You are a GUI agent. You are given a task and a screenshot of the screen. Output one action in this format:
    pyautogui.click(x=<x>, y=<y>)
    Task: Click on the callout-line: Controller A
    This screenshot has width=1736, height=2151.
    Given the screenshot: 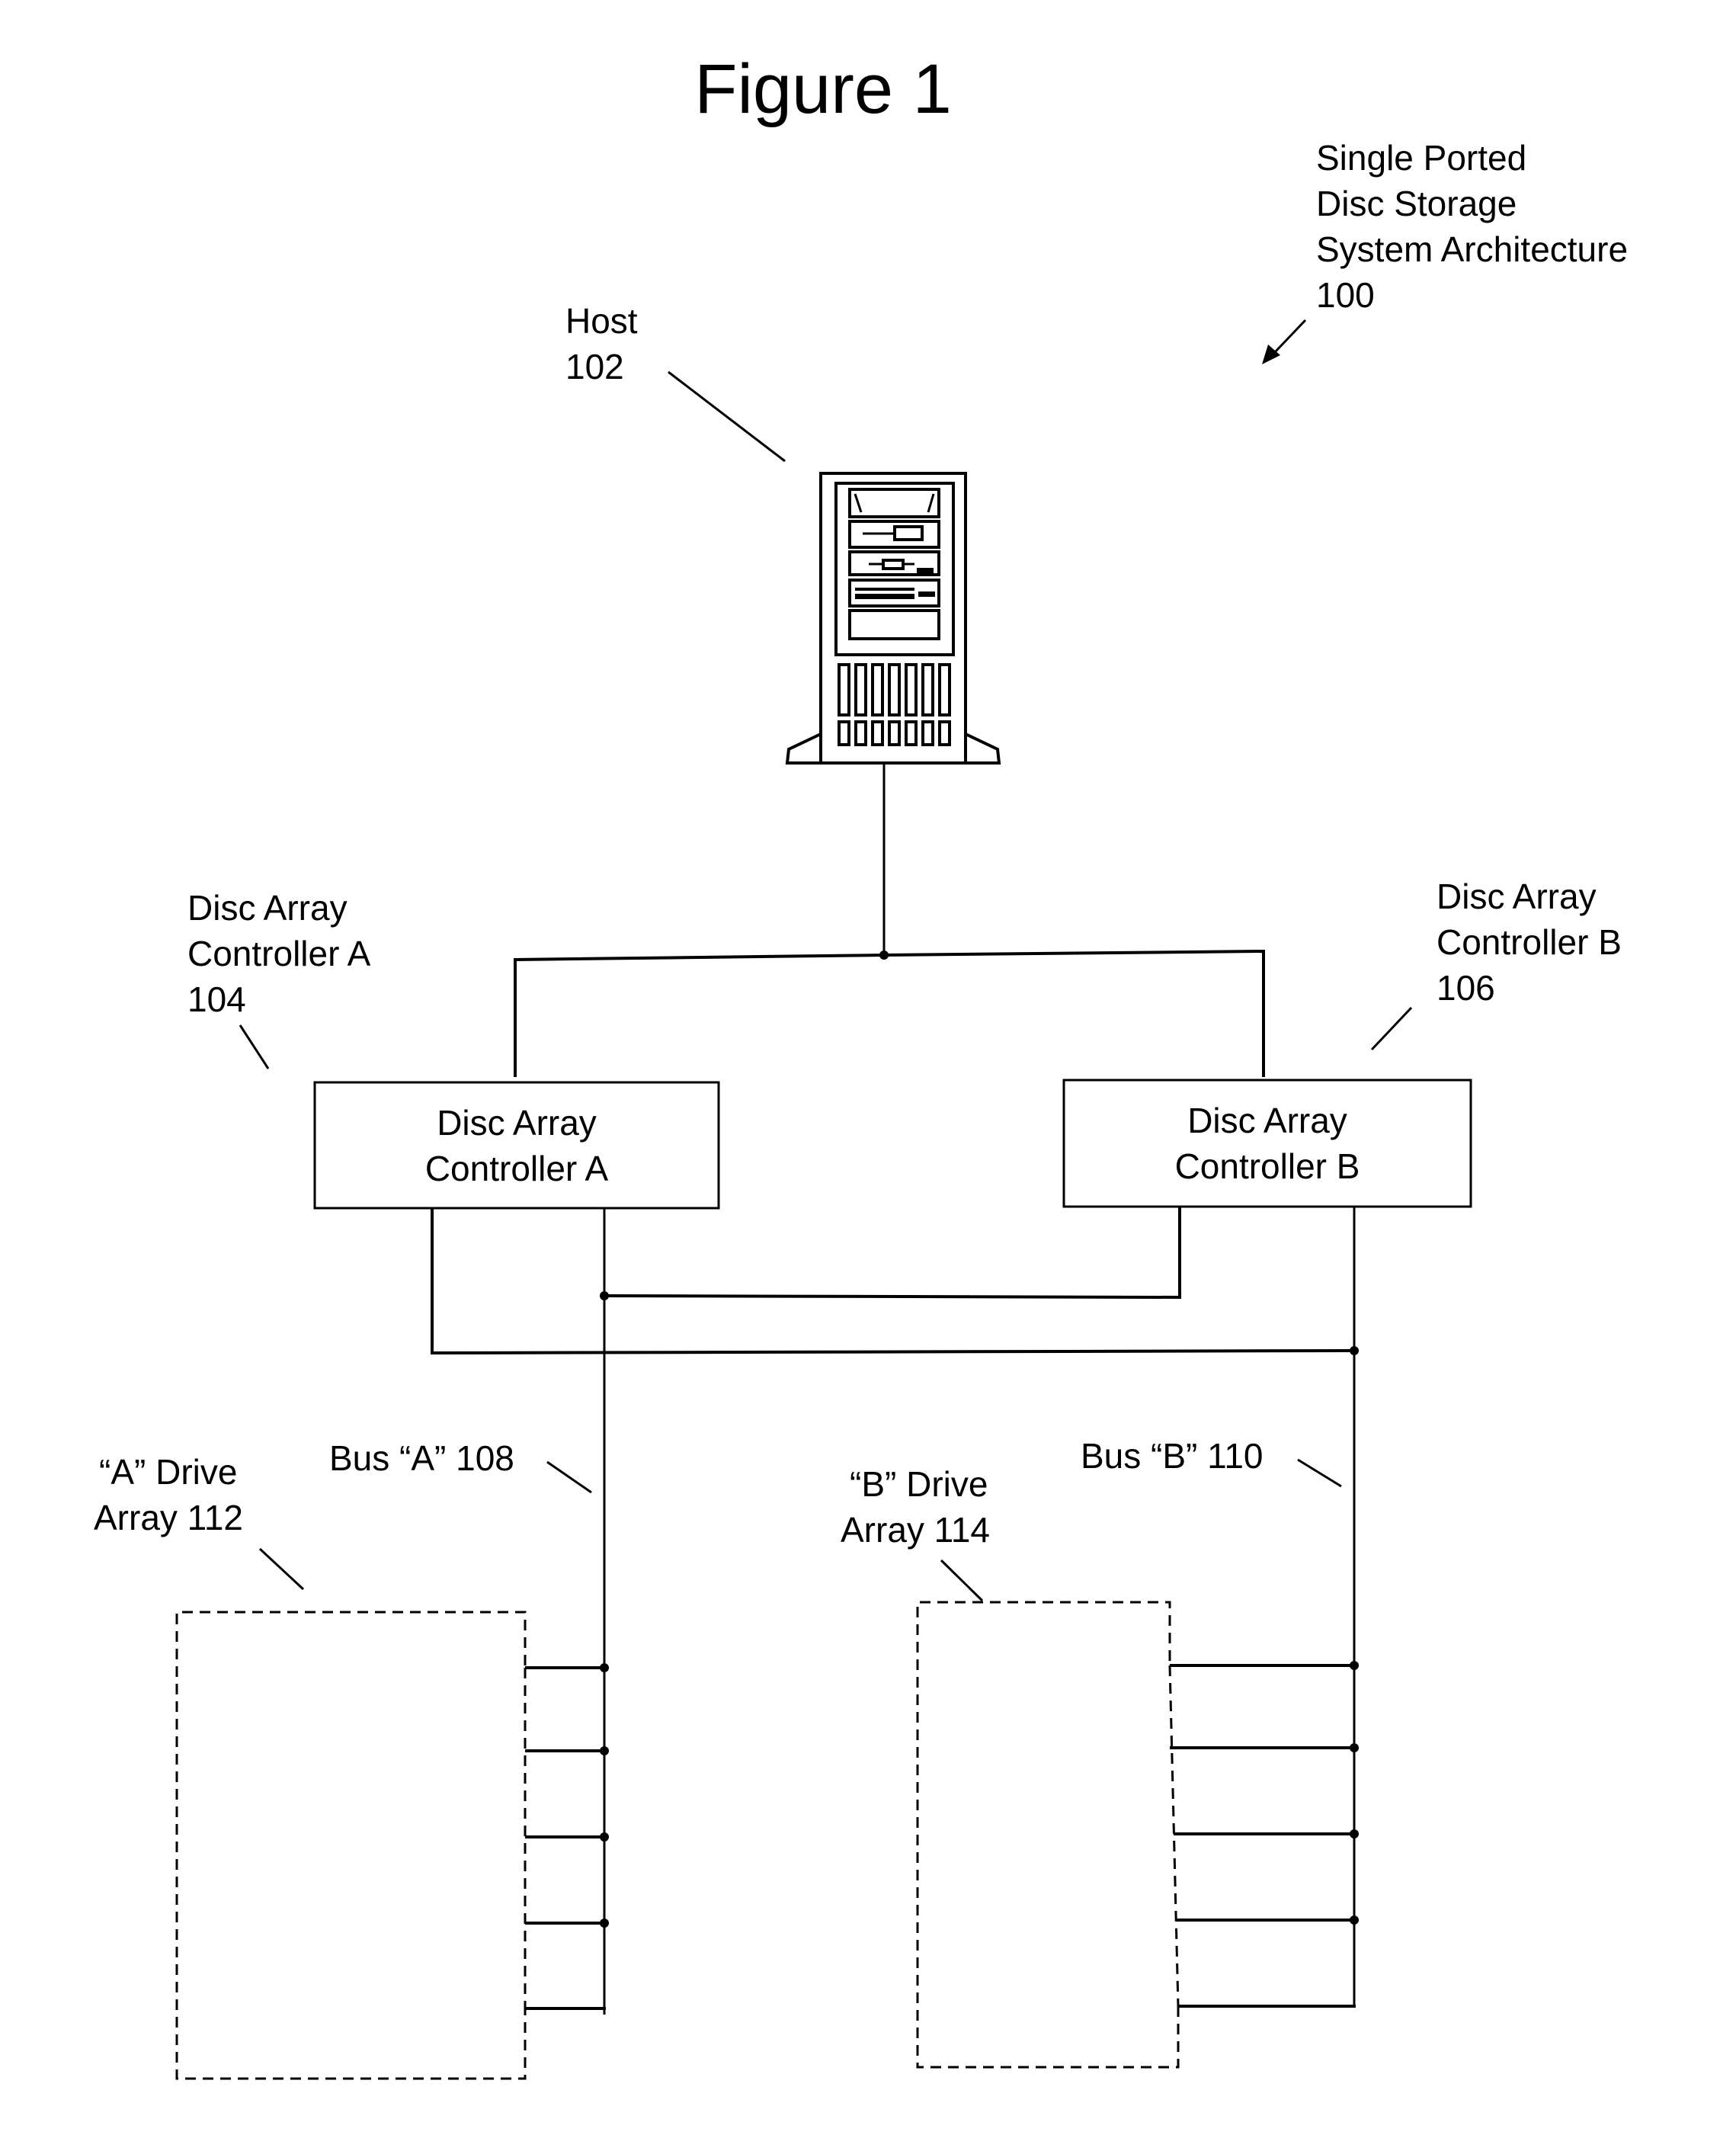 What is the action you would take?
    pyautogui.click(x=279, y=953)
    